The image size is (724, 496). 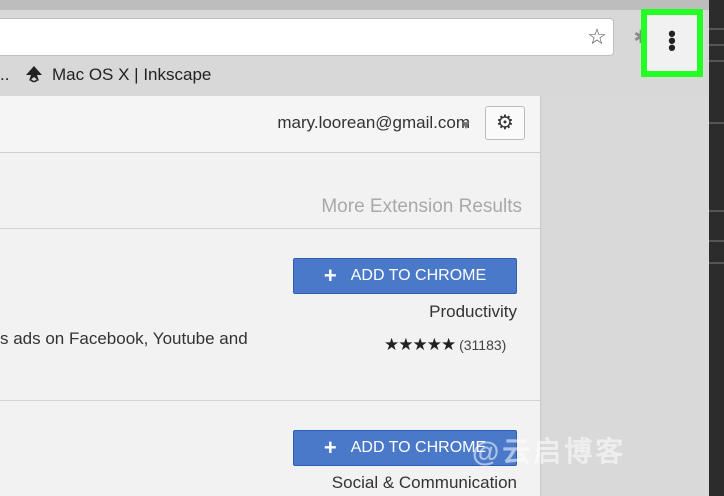 What do you see at coordinates (473, 311) in the screenshot?
I see `extension-category: Productivity` at bounding box center [473, 311].